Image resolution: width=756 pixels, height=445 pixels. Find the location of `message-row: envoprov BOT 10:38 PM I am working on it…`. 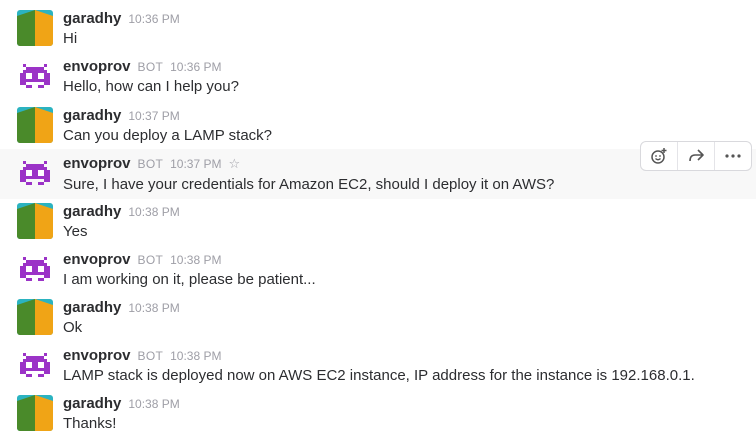

message-row: envoprov BOT 10:38 PM I am working on it… is located at coordinates (378, 275).